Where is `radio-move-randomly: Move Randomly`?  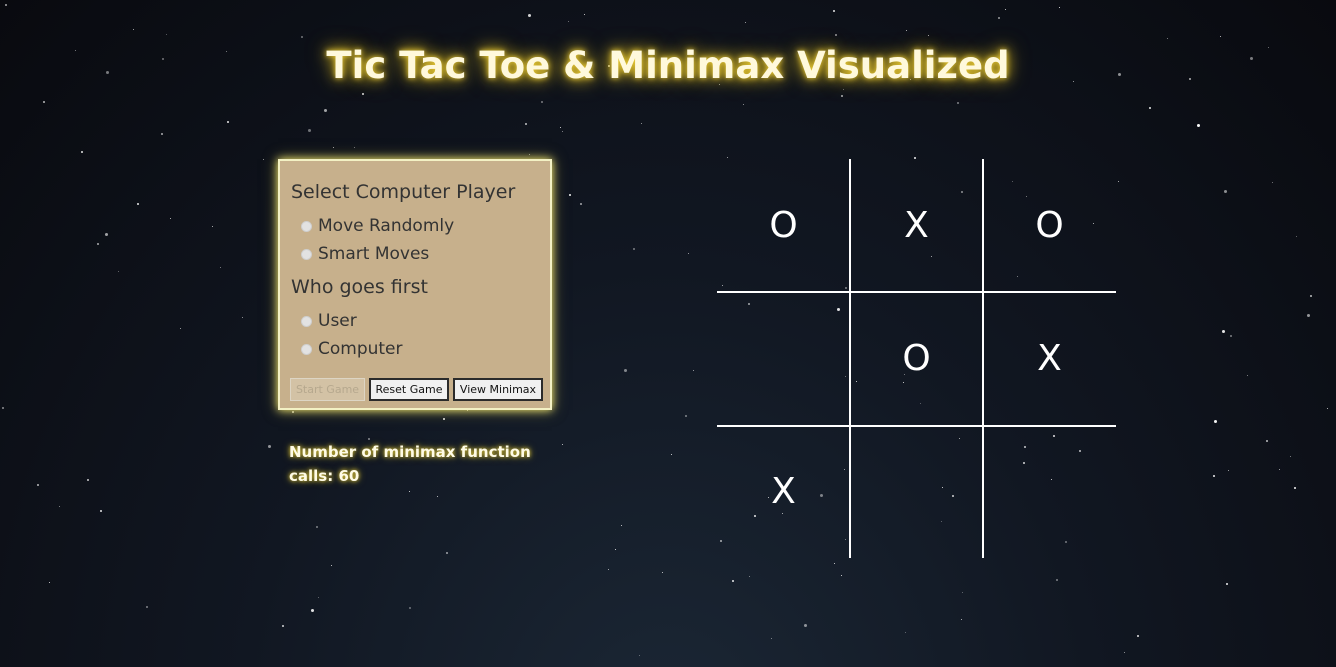
radio-move-randomly: Move Randomly is located at coordinates (377, 226).